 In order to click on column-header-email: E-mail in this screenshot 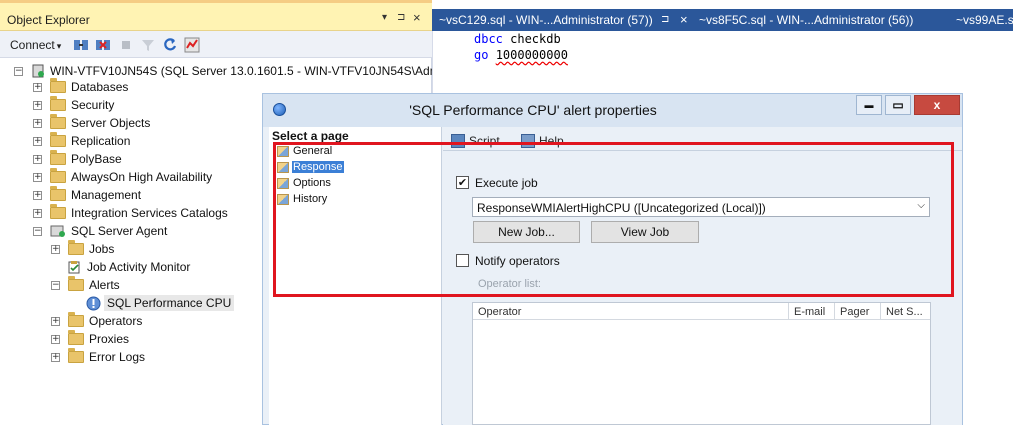, I will do `click(812, 311)`.